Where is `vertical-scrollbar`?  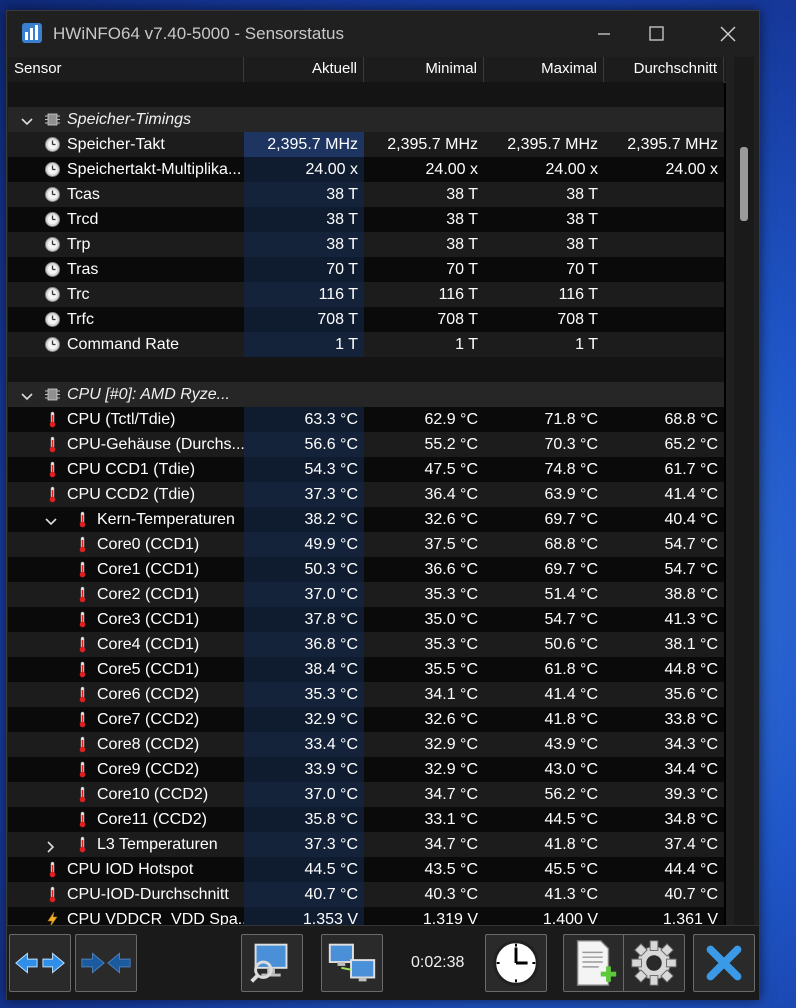 vertical-scrollbar is located at coordinates (744, 491).